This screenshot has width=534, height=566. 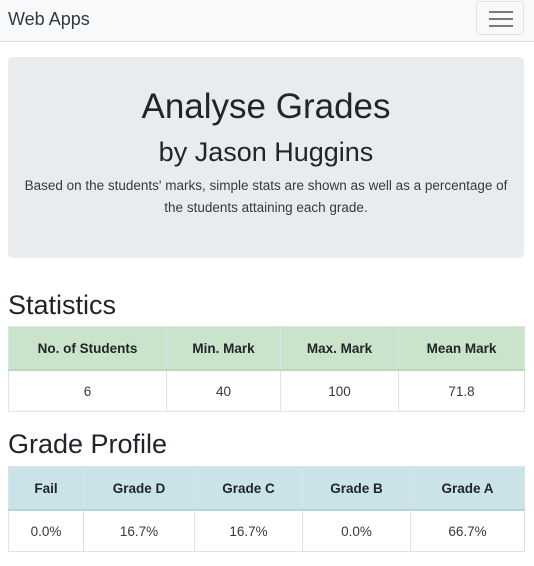 I want to click on navbar-toggler-button, so click(x=500, y=18).